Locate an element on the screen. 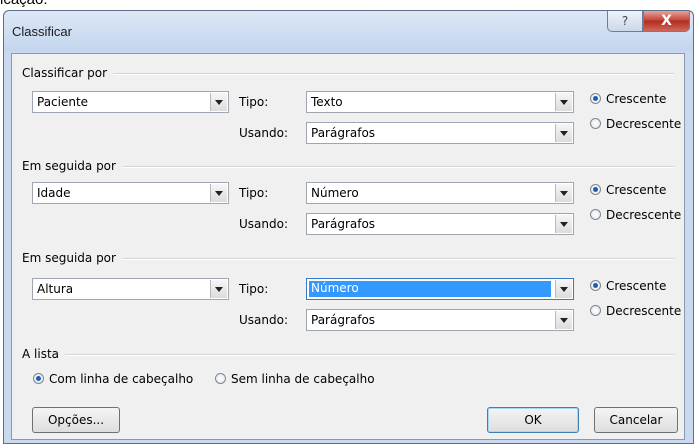 This screenshot has height=446, width=697. type-label-3: Tipo: is located at coordinates (254, 289).